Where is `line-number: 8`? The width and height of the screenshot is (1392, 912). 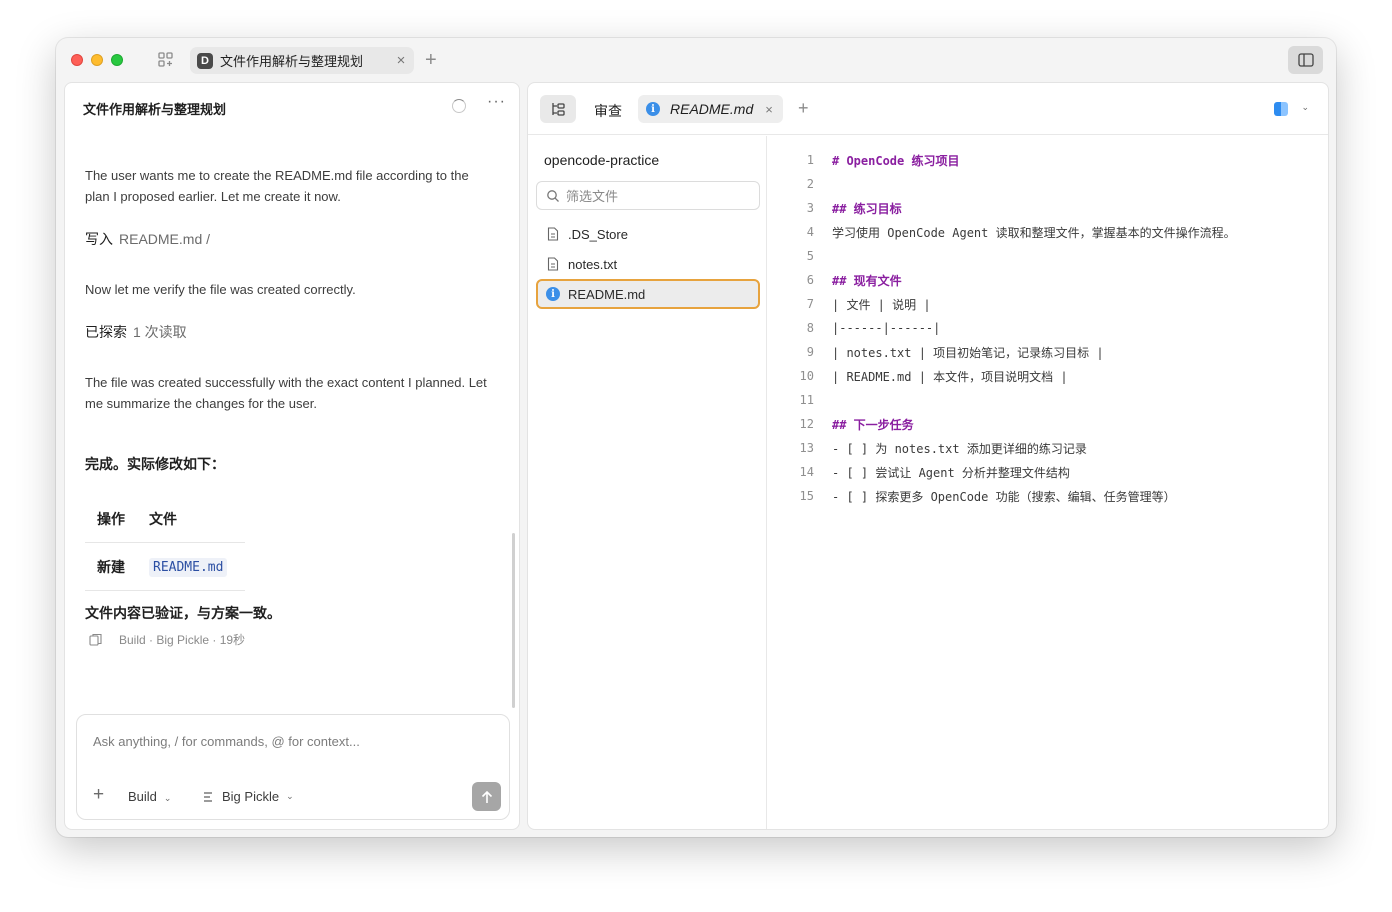 line-number: 8 is located at coordinates (810, 328).